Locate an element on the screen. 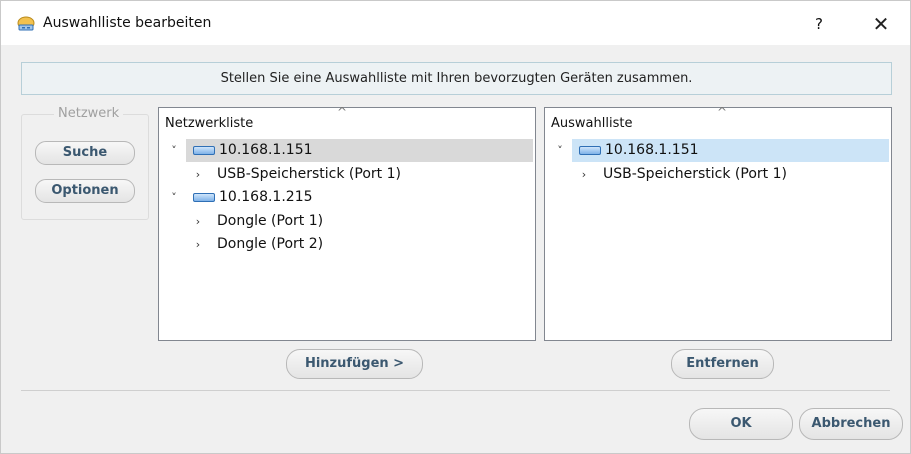 The width and height of the screenshot is (911, 454). tree-item-device: ˅ 10.168.1.215 is located at coordinates (348, 197).